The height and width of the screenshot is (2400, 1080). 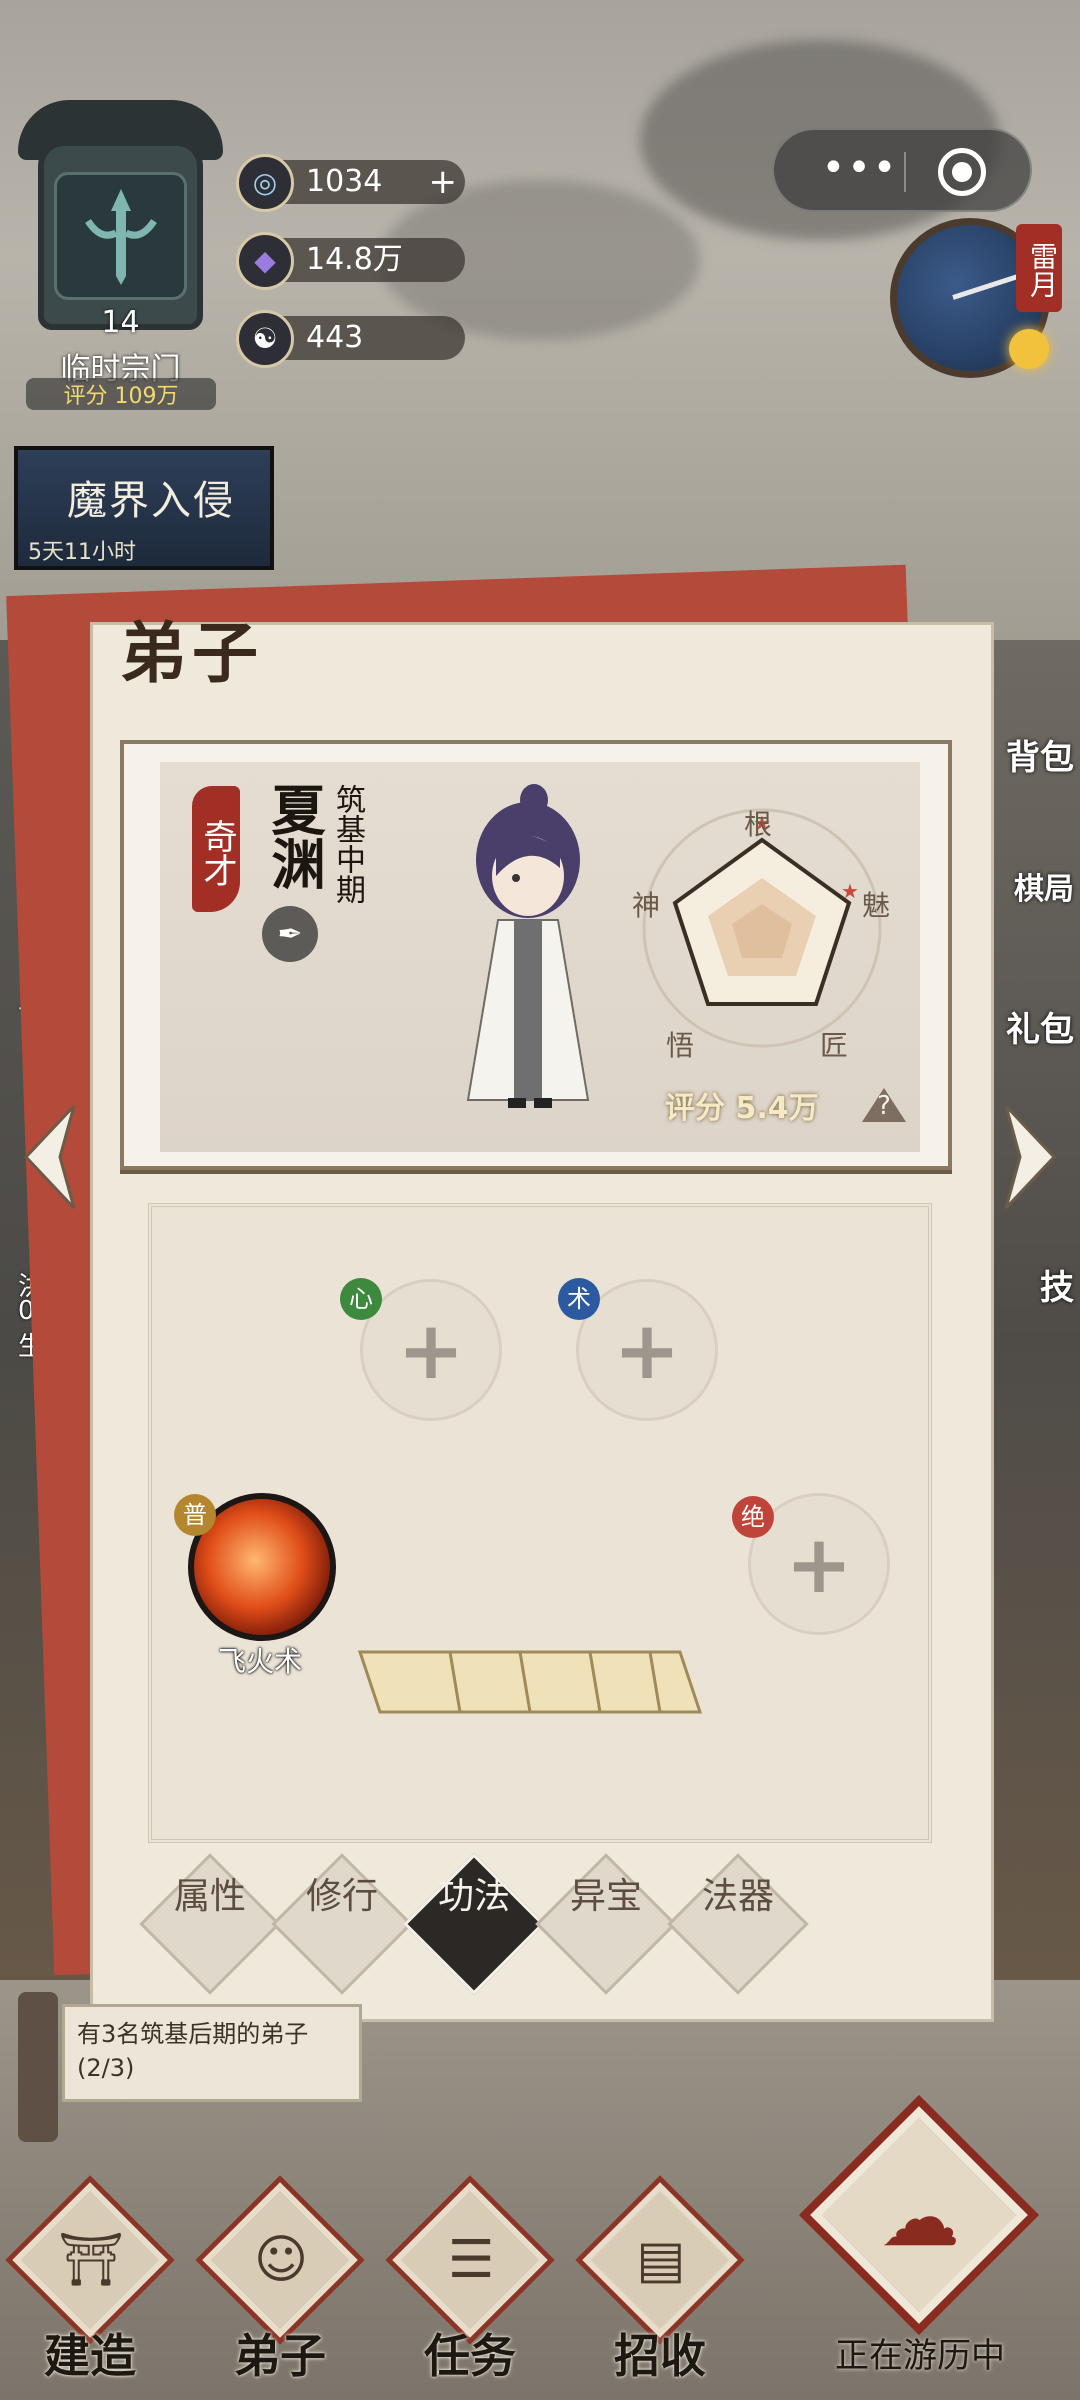 What do you see at coordinates (680, 1045) in the screenshot?
I see `radar-label-insight: 悟` at bounding box center [680, 1045].